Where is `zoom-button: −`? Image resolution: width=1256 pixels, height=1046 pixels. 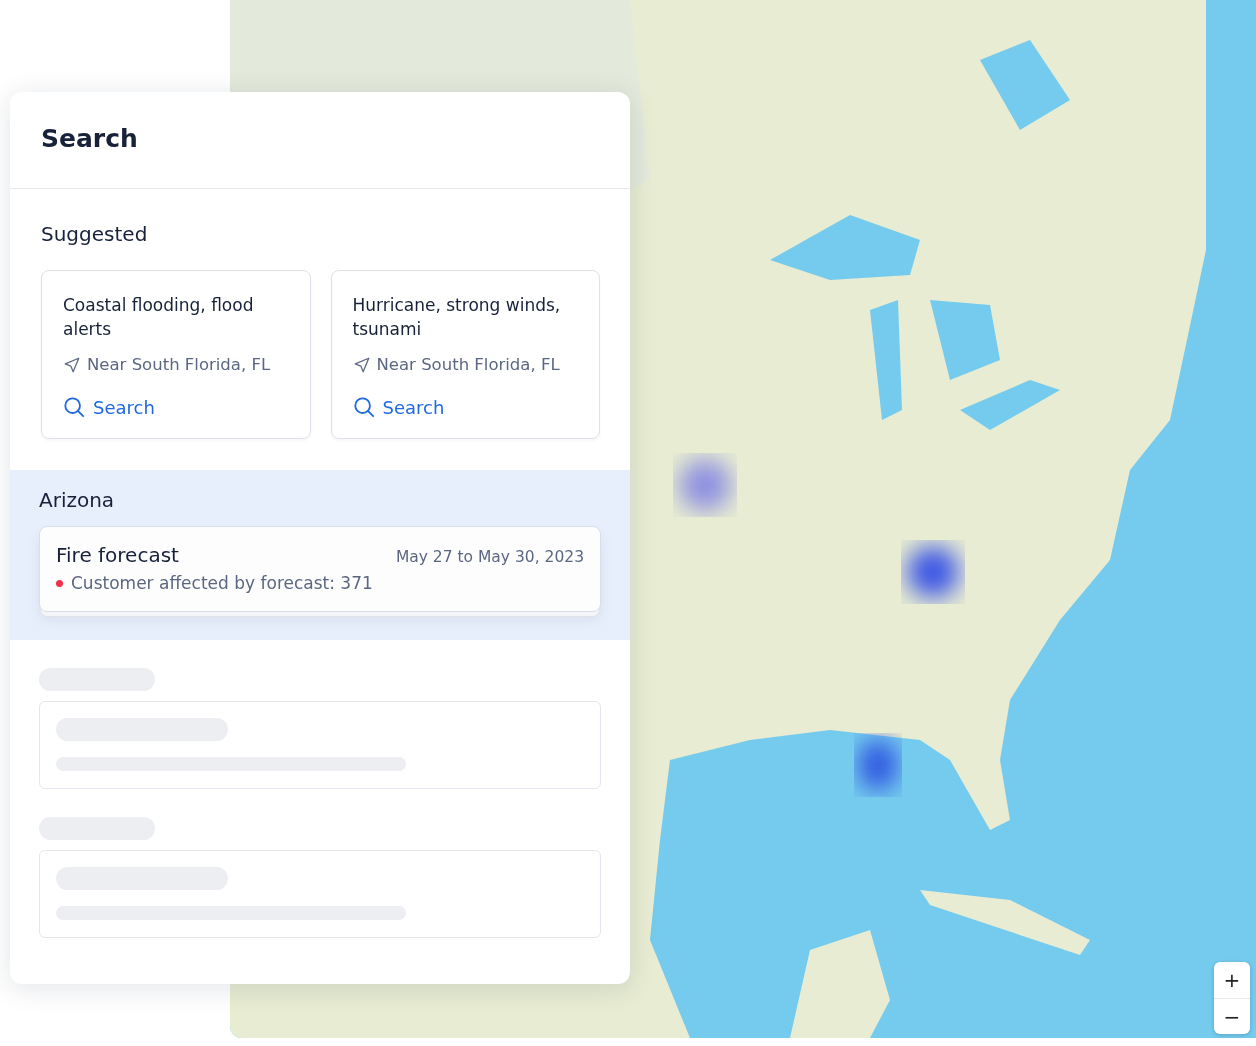 zoom-button: − is located at coordinates (1232, 1016).